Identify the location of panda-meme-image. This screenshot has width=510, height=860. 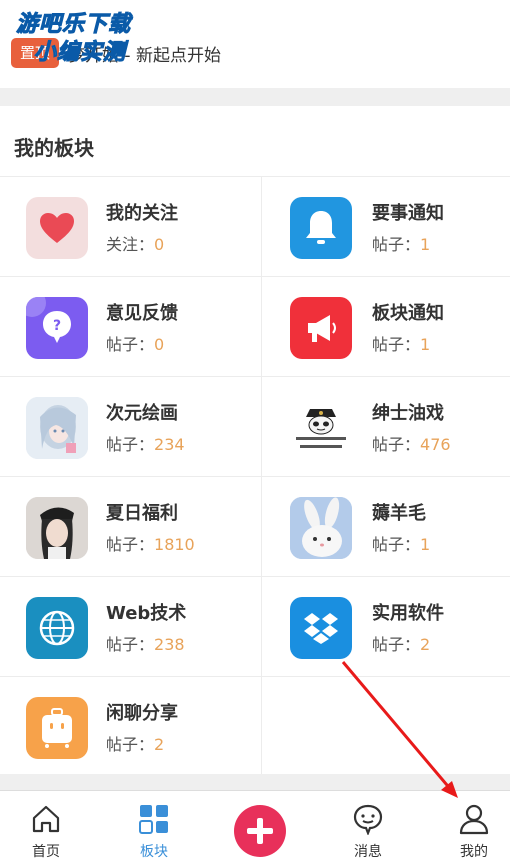
(321, 428).